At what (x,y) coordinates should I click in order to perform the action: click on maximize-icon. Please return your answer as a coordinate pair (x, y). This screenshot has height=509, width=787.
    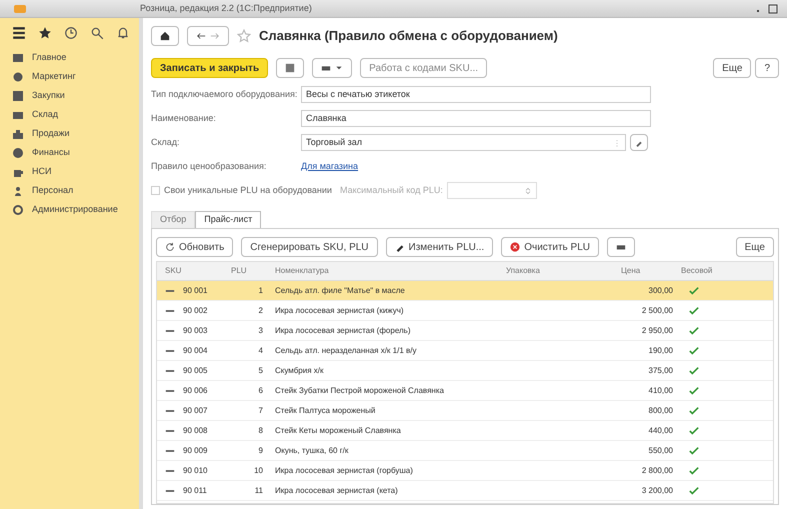
    Looking at the image, I should click on (773, 8).